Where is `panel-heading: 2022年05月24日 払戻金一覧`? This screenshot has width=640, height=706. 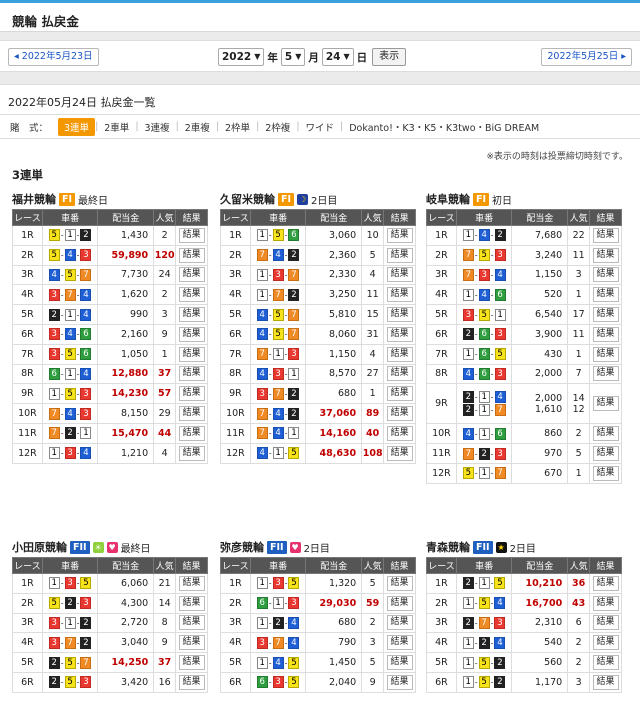 panel-heading: 2022年05月24日 払戻金一覧 is located at coordinates (320, 100).